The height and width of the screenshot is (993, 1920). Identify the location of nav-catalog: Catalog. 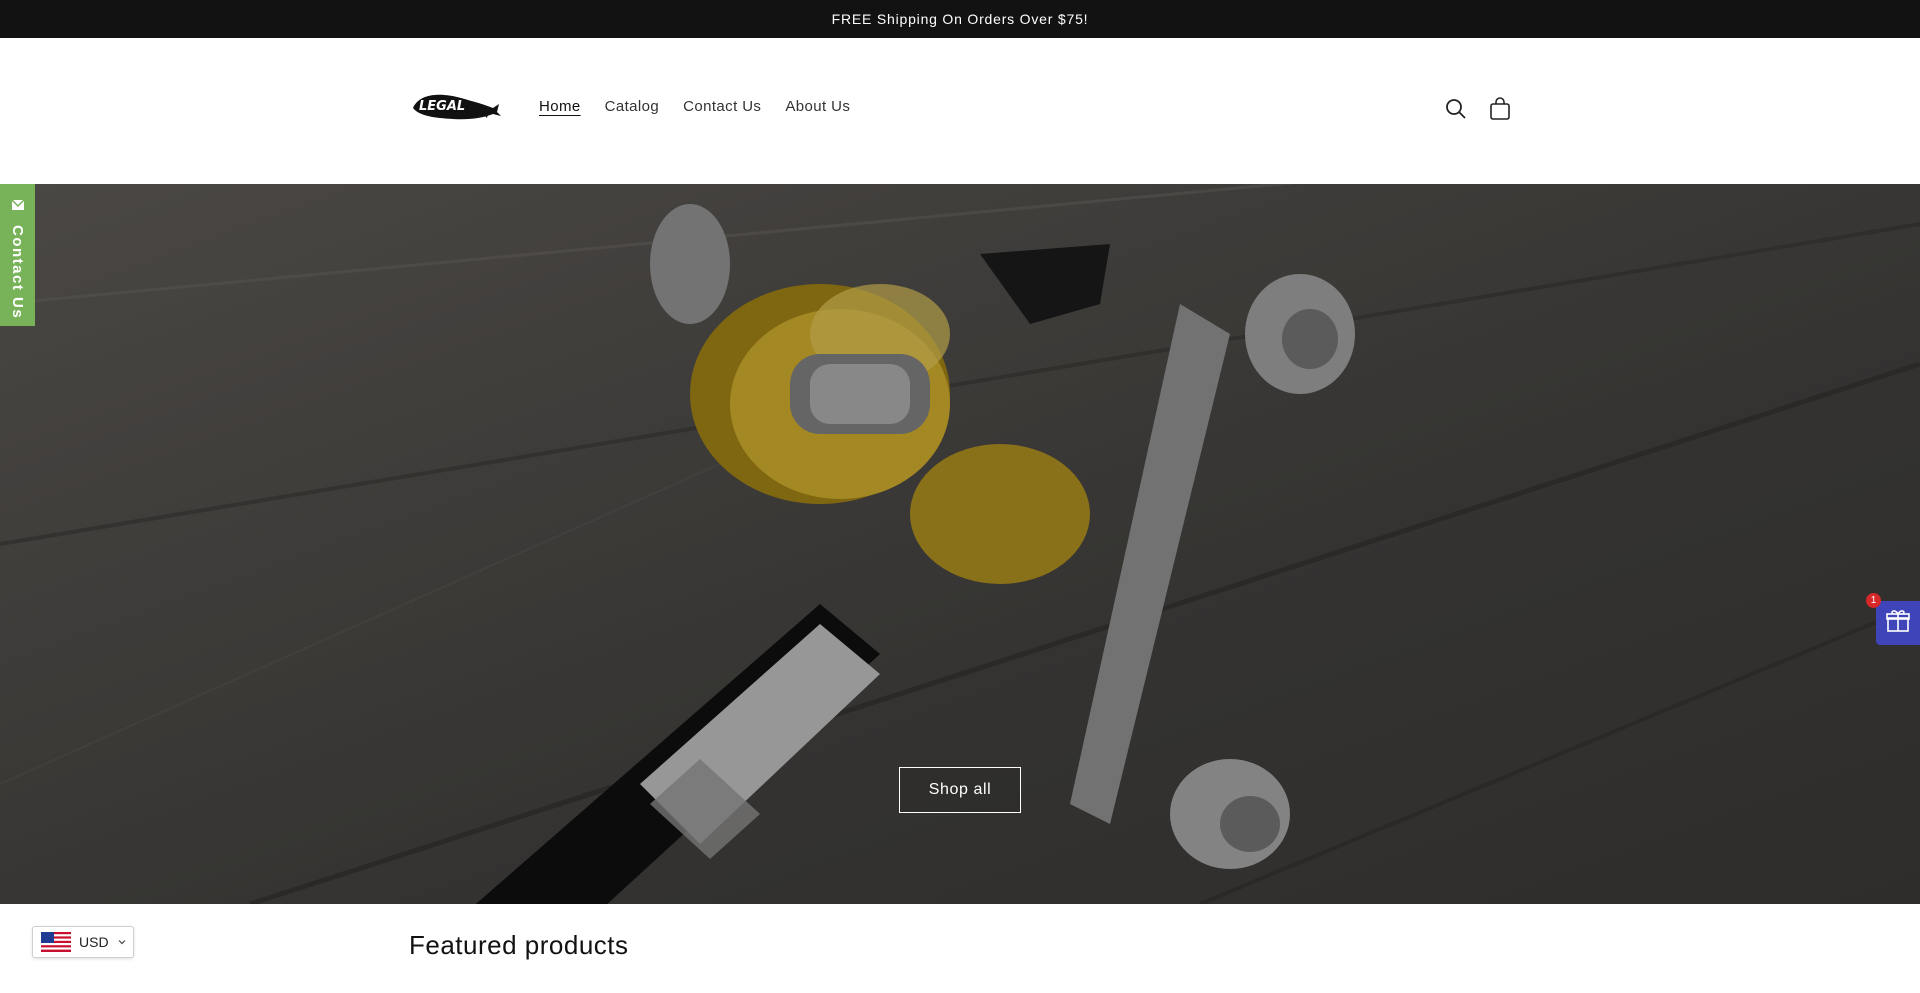
(632, 106).